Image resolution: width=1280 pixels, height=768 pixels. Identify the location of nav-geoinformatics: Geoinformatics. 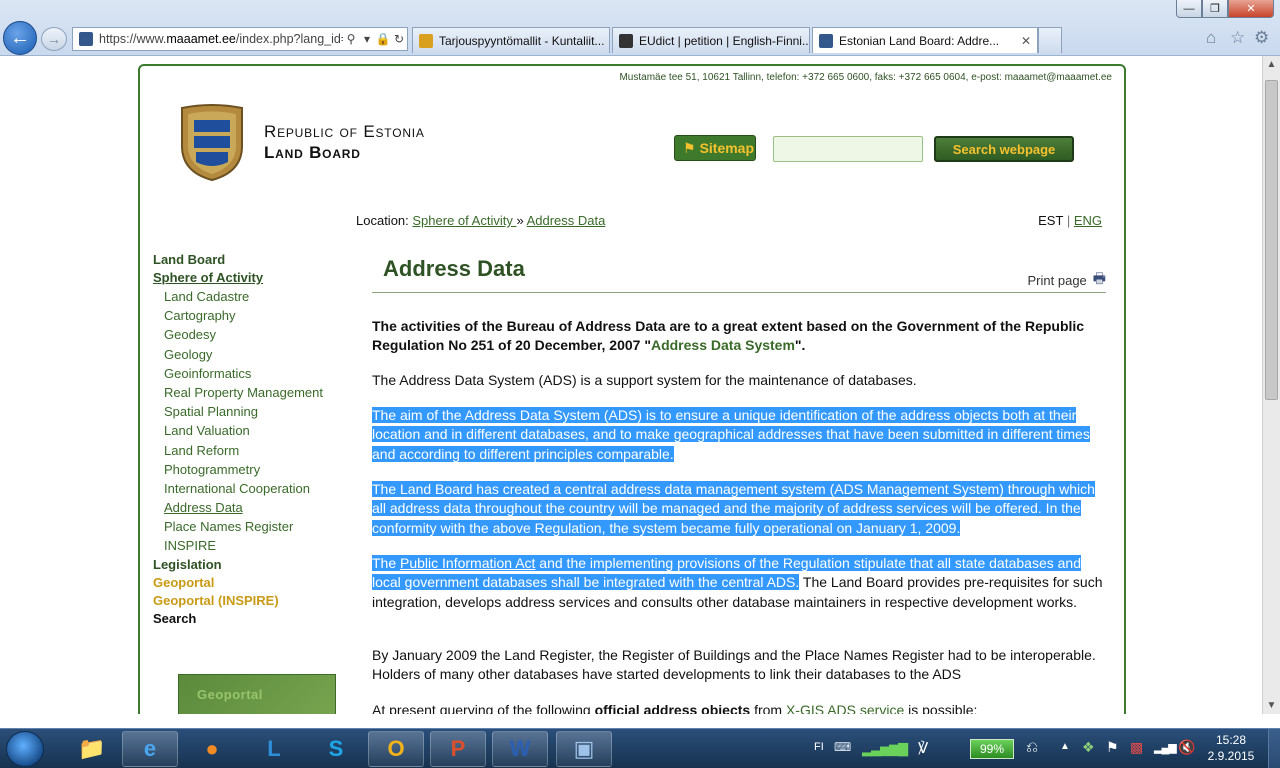
(248, 373).